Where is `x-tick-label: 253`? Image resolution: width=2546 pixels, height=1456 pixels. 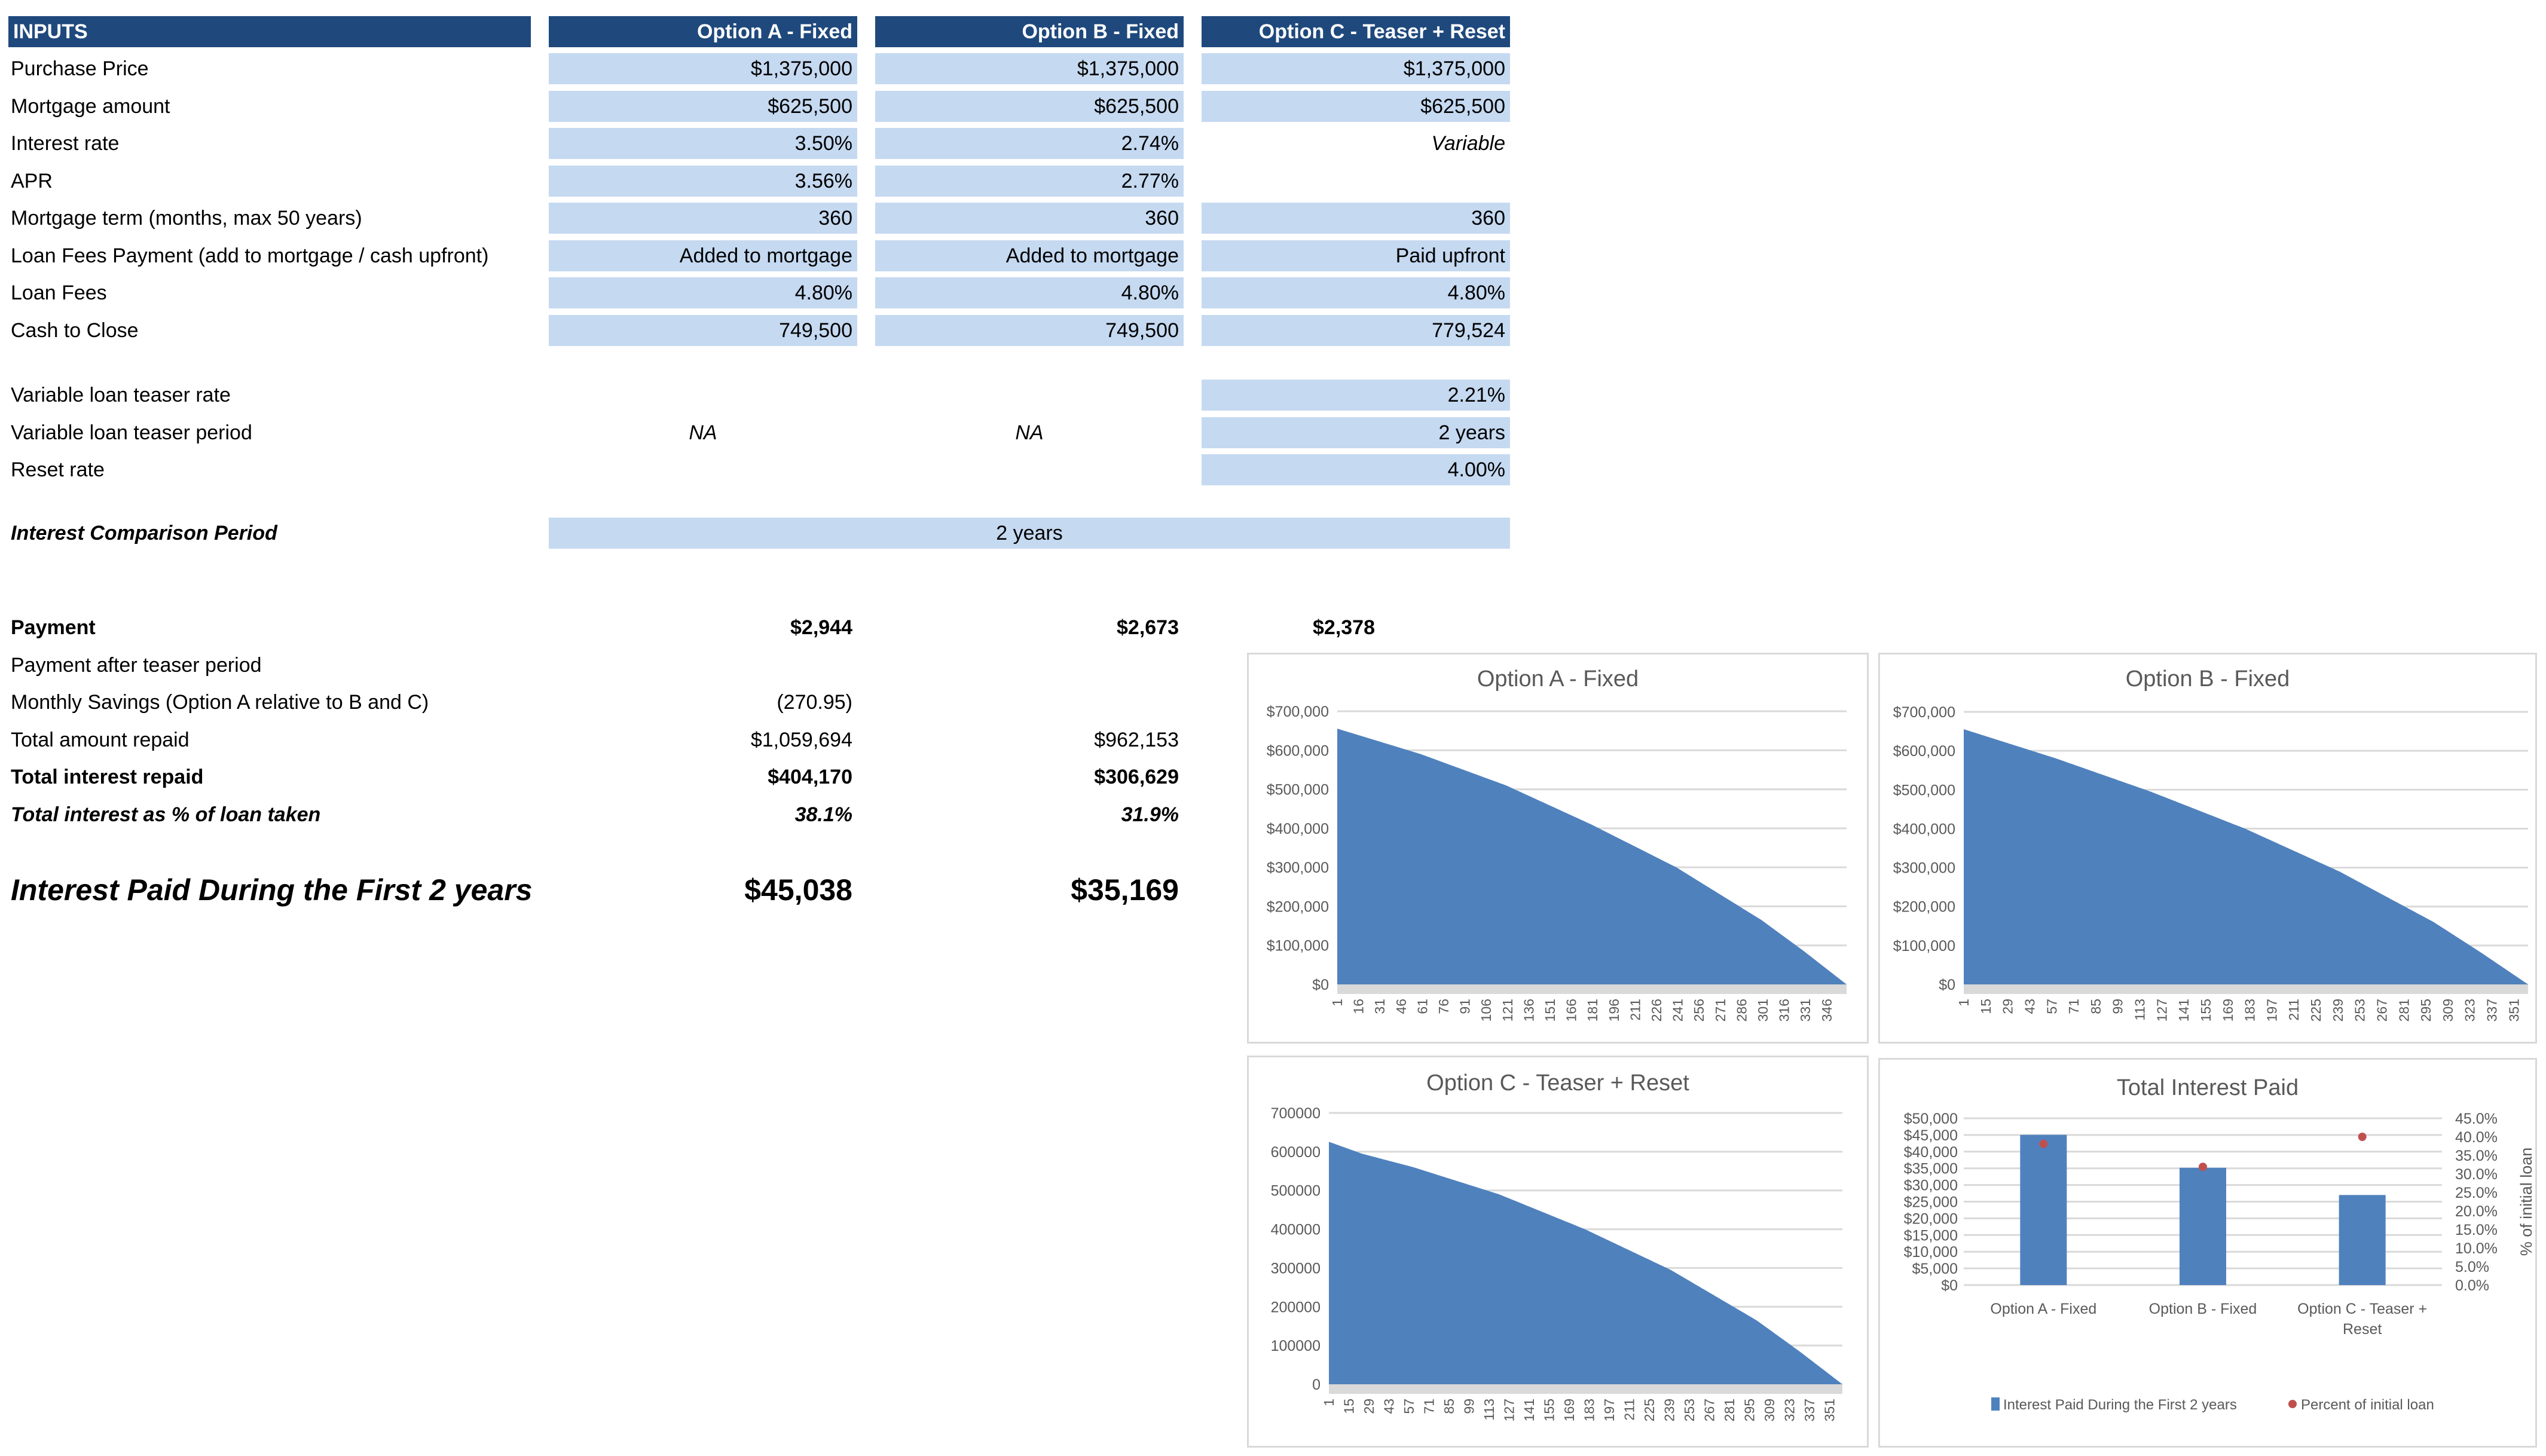
x-tick-label: 253 is located at coordinates (2360, 1010).